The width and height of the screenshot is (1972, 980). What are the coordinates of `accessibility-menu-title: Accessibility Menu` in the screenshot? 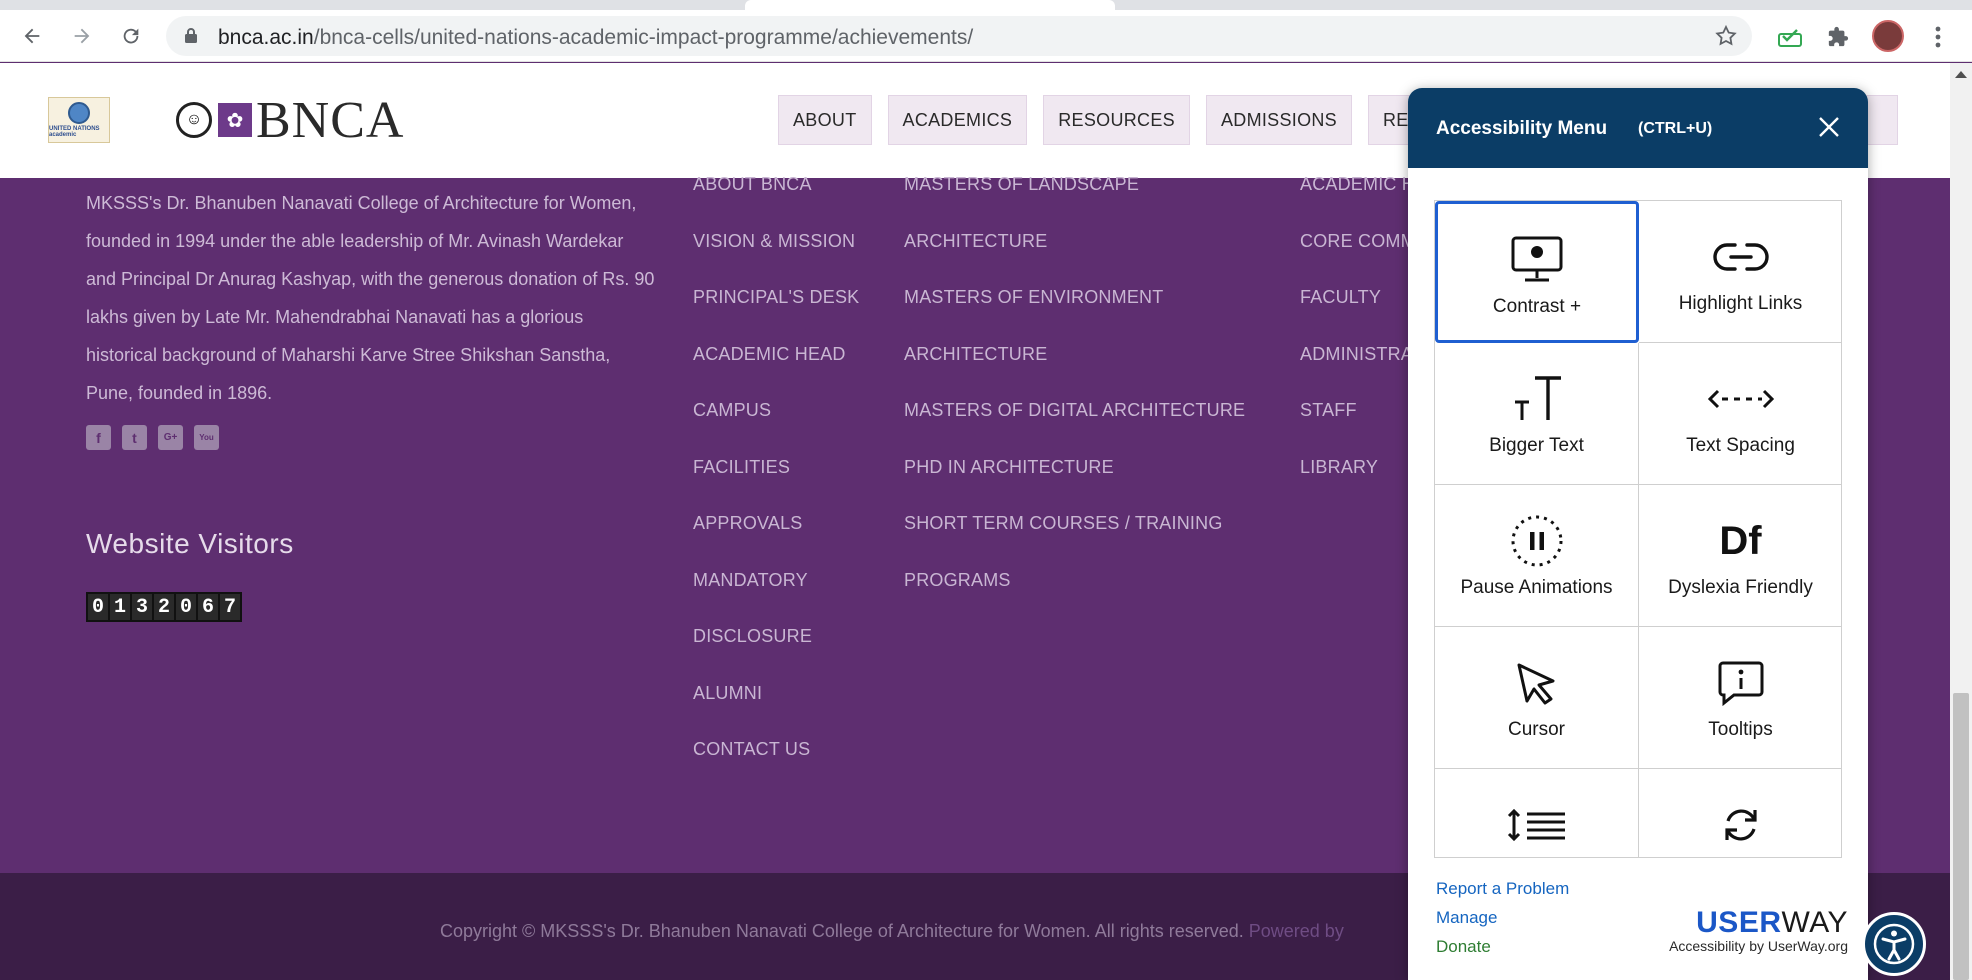 It's located at (1522, 128).